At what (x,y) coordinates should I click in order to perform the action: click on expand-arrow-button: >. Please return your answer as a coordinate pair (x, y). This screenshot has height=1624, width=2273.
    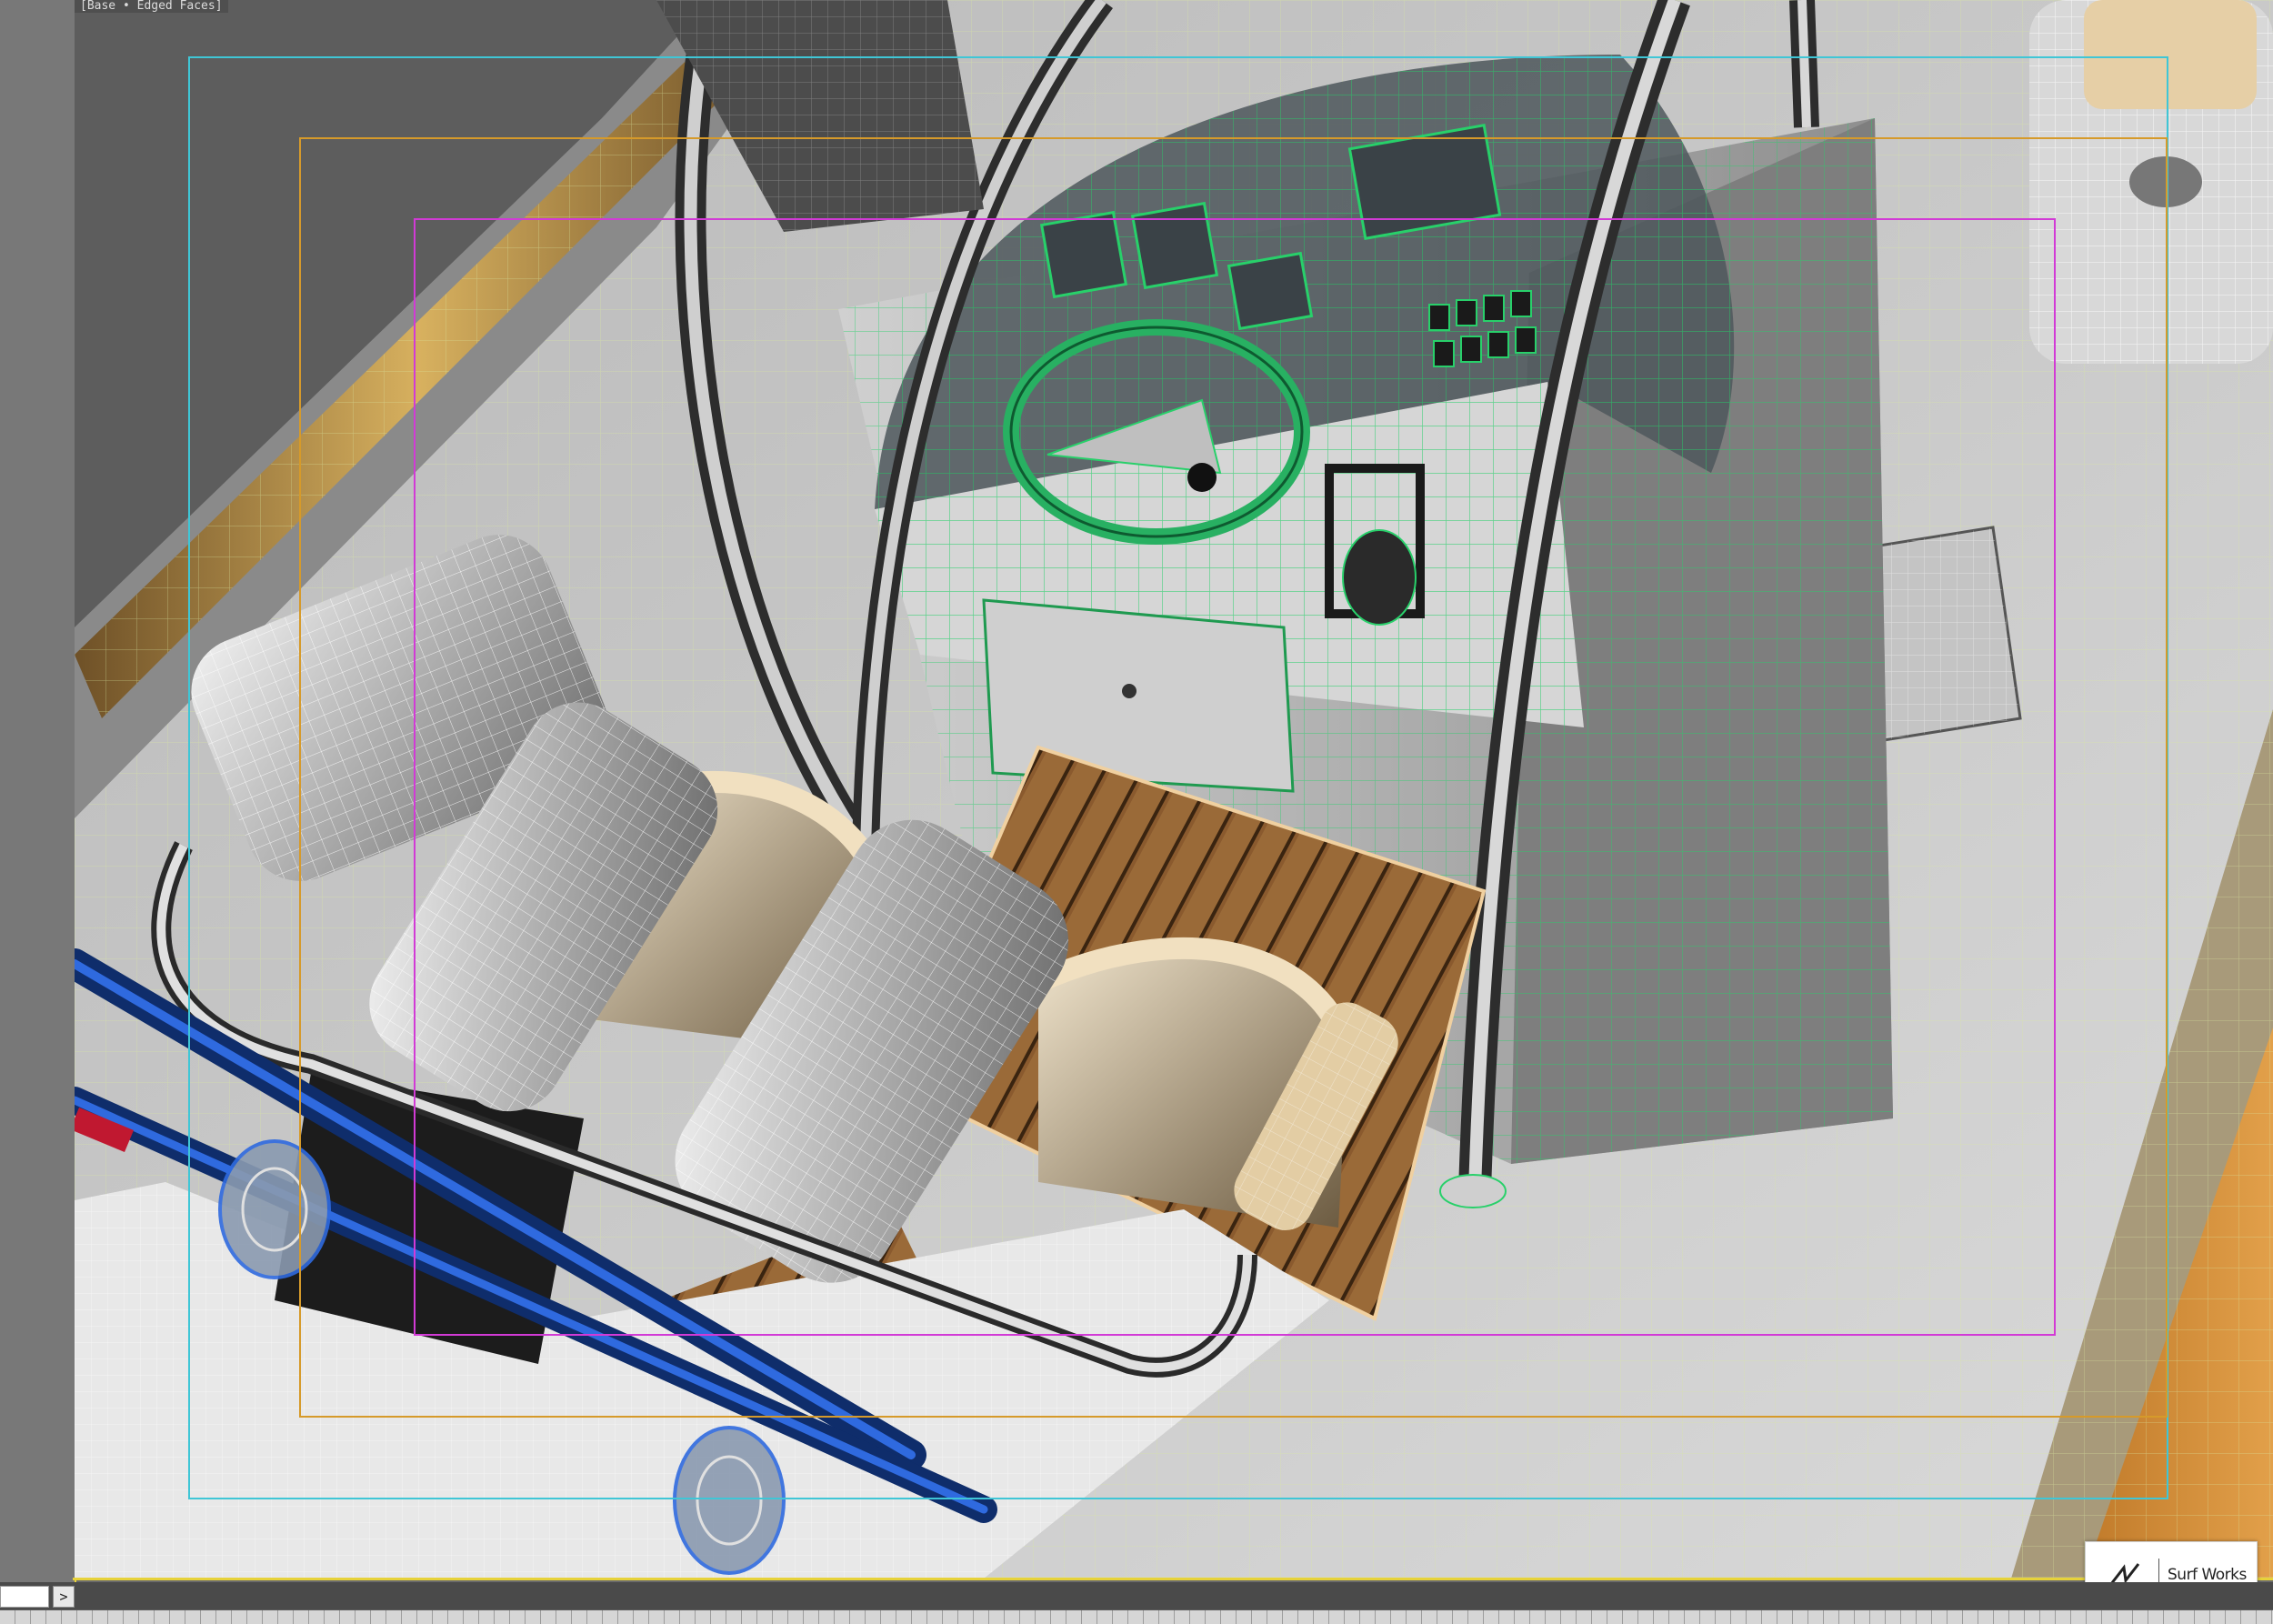
    Looking at the image, I should click on (64, 1597).